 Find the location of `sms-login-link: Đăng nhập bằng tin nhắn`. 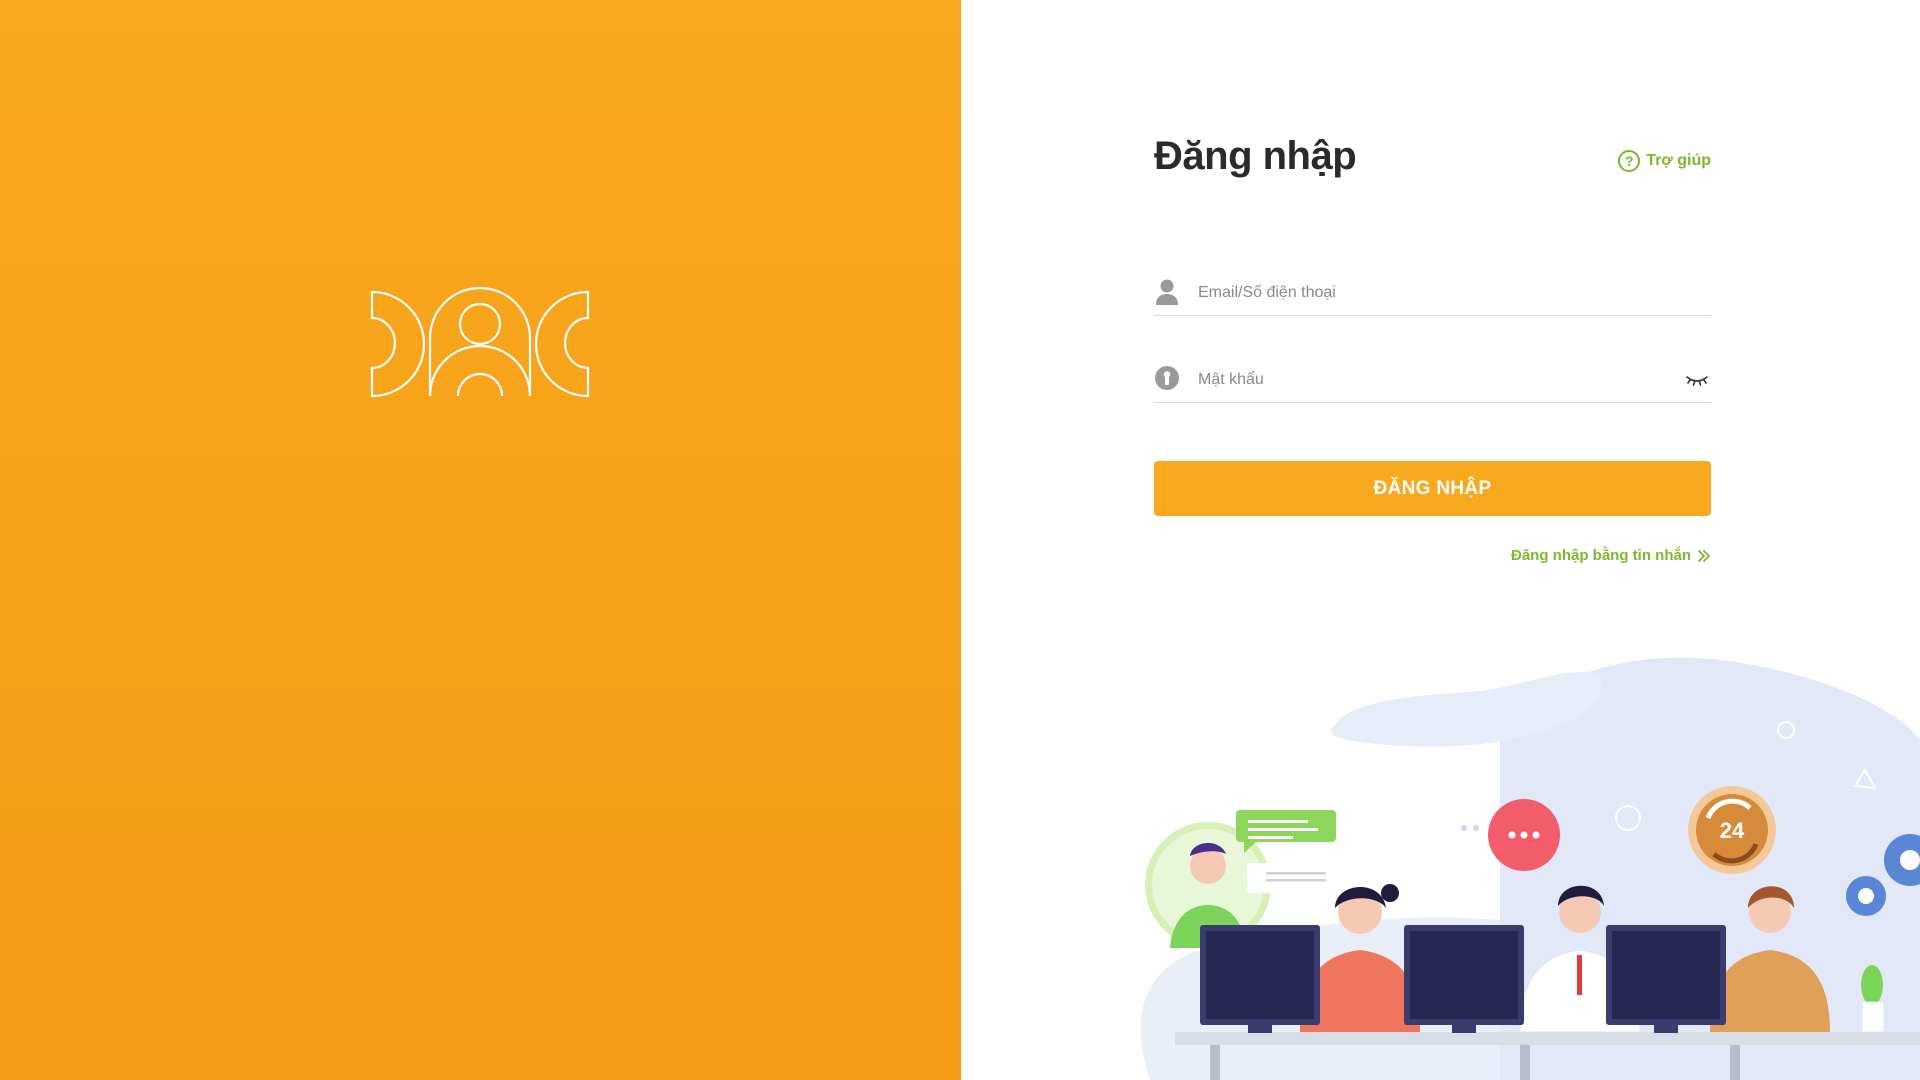

sms-login-link: Đăng nhập bằng tin nhắn is located at coordinates (1432, 555).